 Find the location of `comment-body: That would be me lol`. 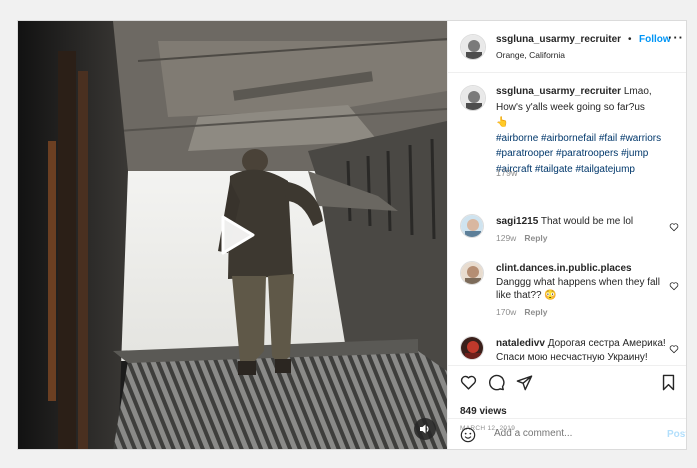

comment-body: That would be me lol is located at coordinates (587, 221).